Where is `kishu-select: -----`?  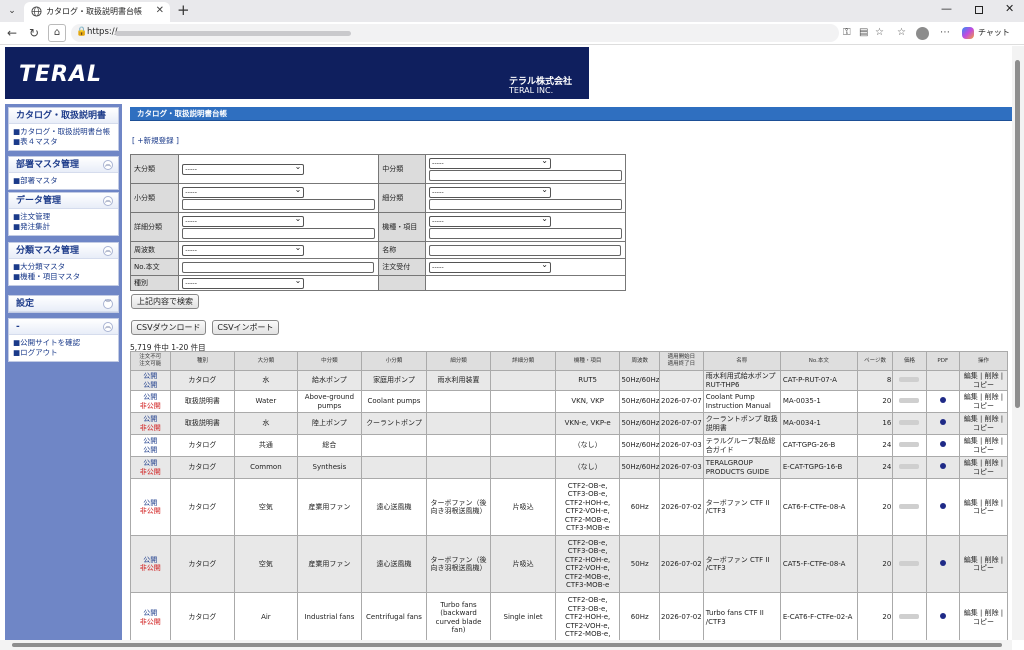 kishu-select: ----- is located at coordinates (489, 220).